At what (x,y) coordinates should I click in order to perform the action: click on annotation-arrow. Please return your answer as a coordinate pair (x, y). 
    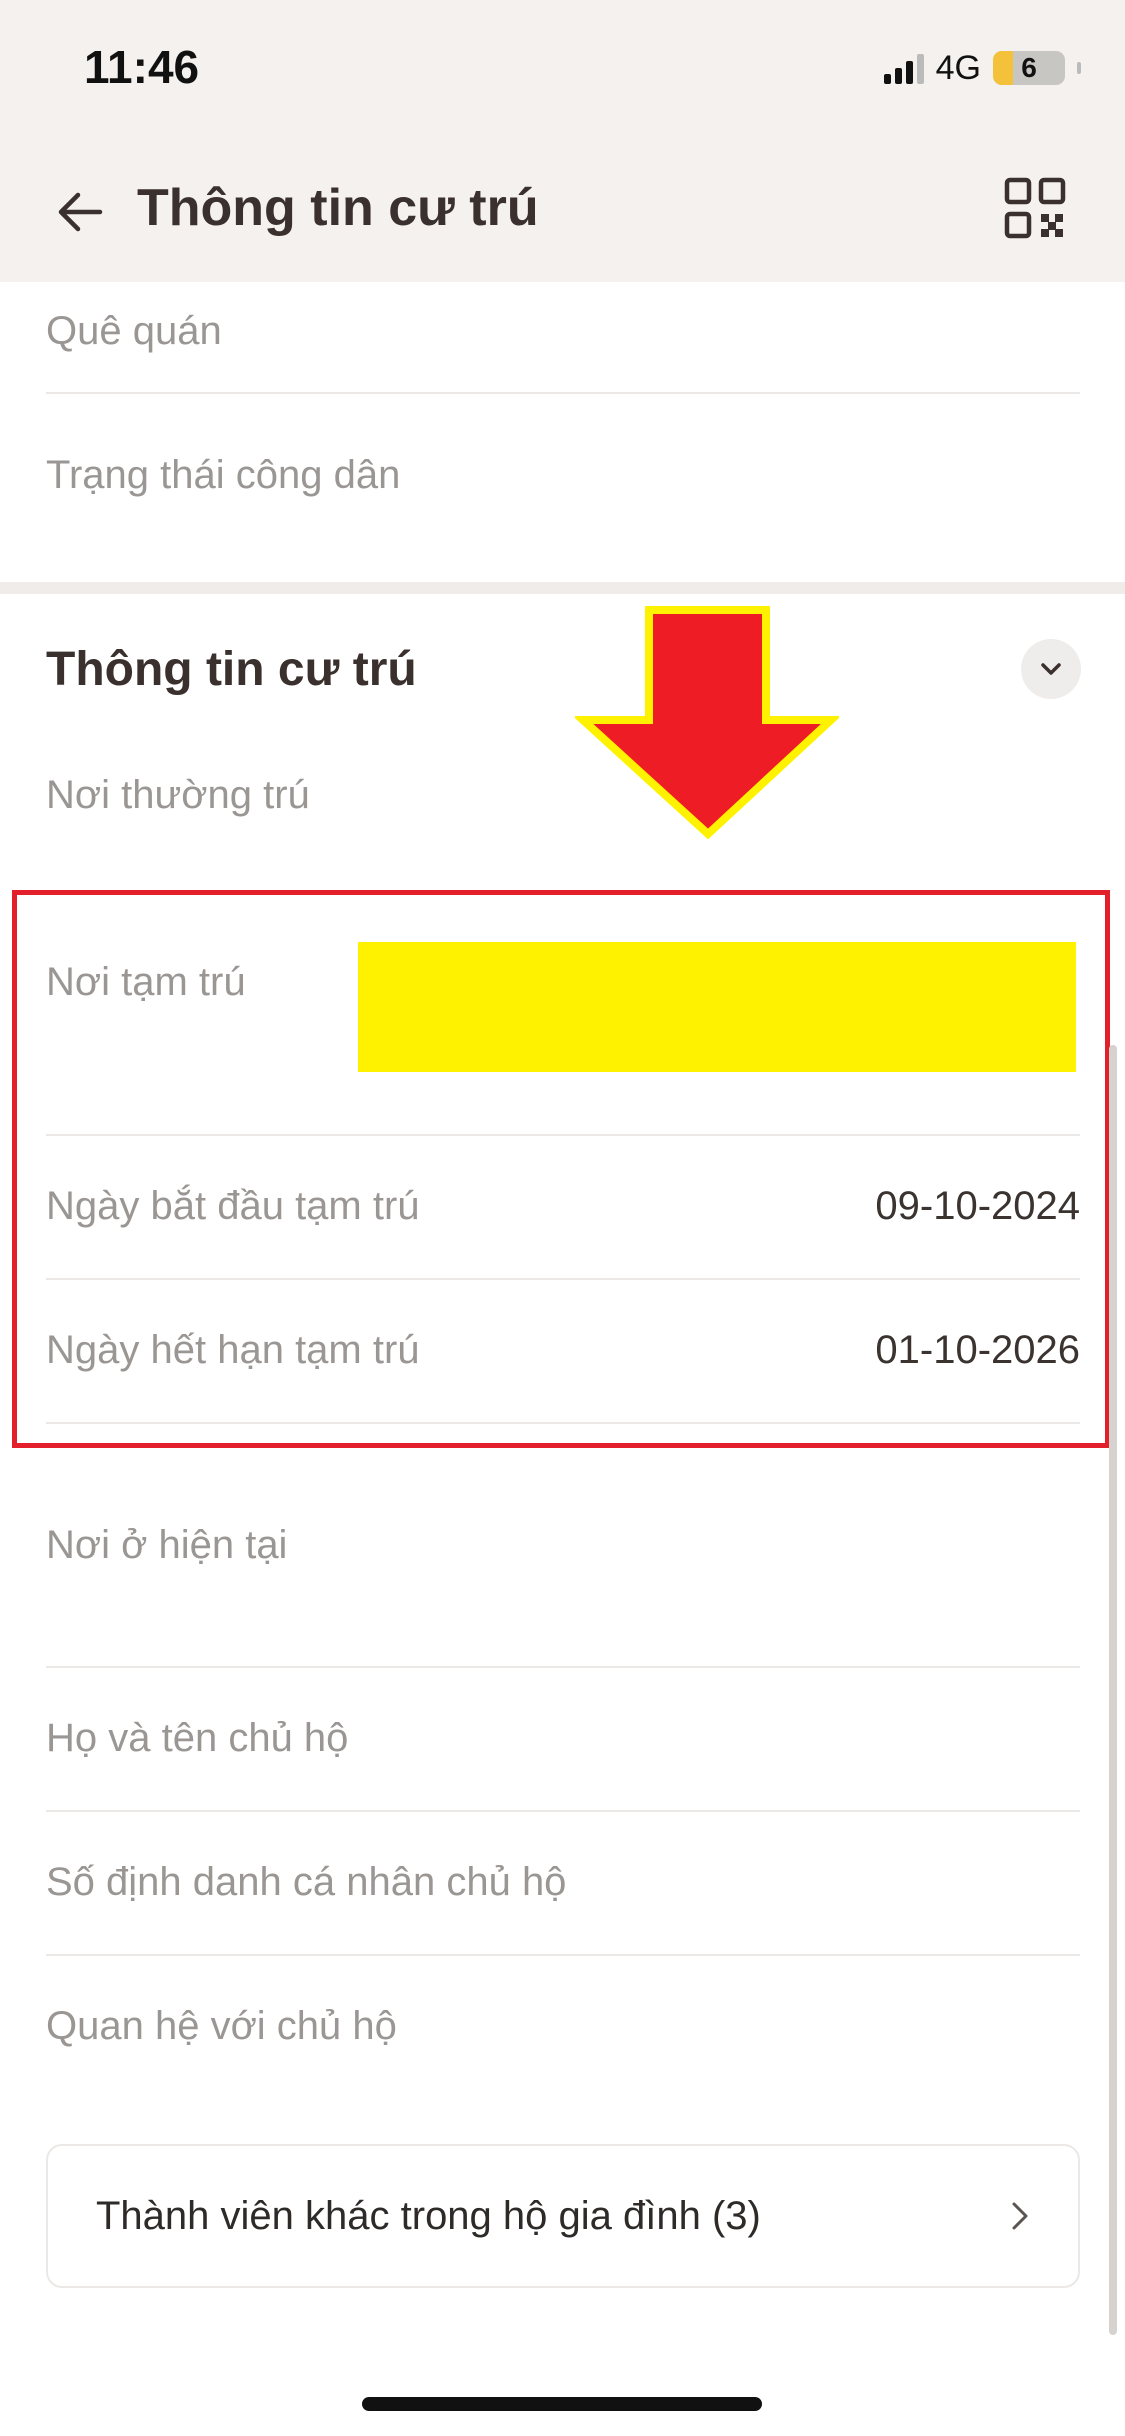
    Looking at the image, I should click on (707, 723).